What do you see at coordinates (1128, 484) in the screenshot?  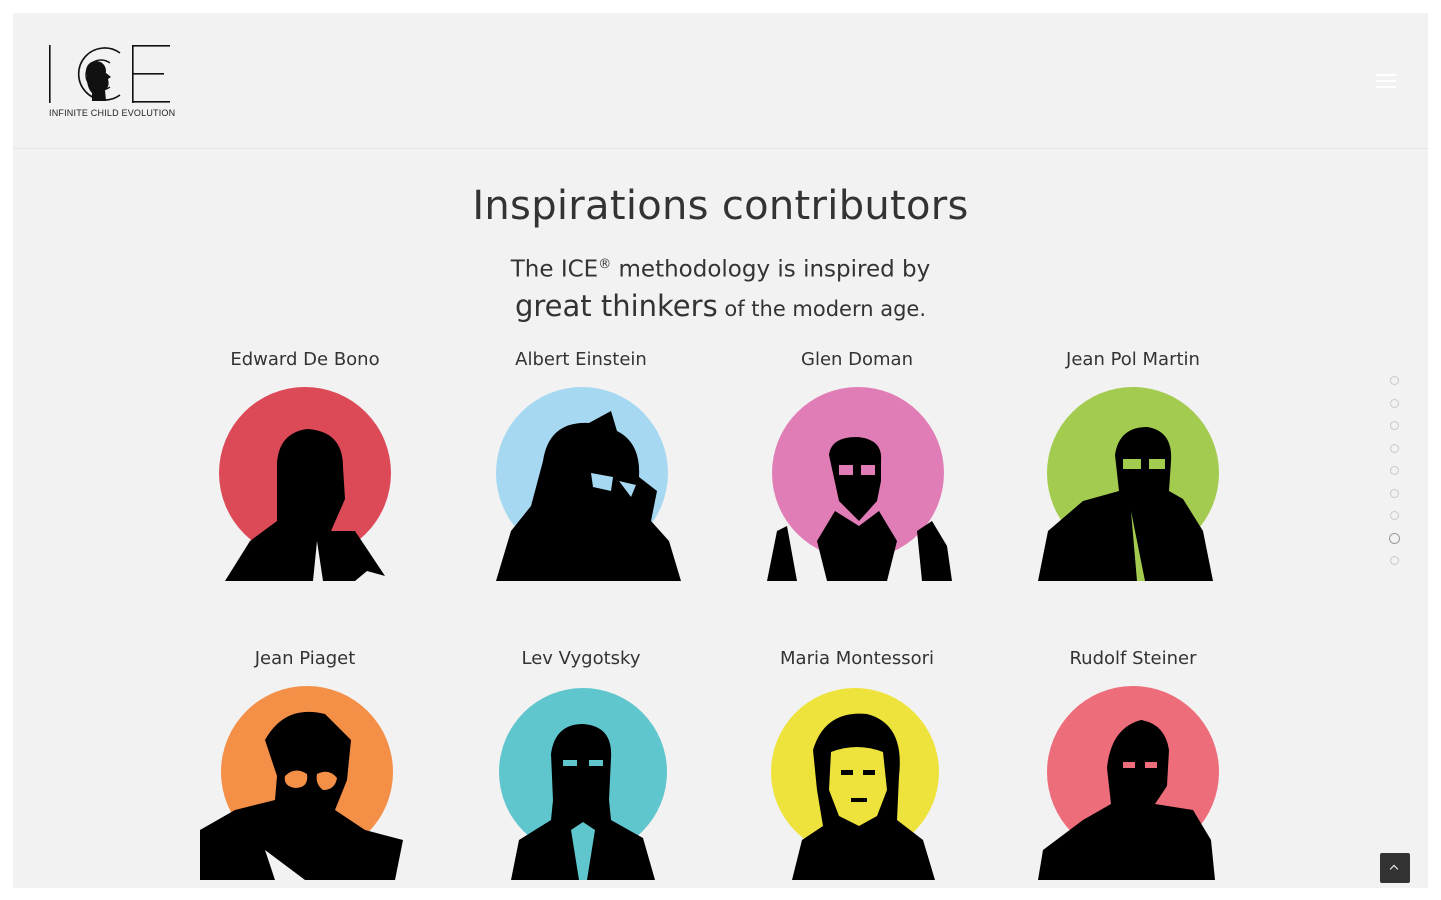 I see `jean-pol-martin-portrait` at bounding box center [1128, 484].